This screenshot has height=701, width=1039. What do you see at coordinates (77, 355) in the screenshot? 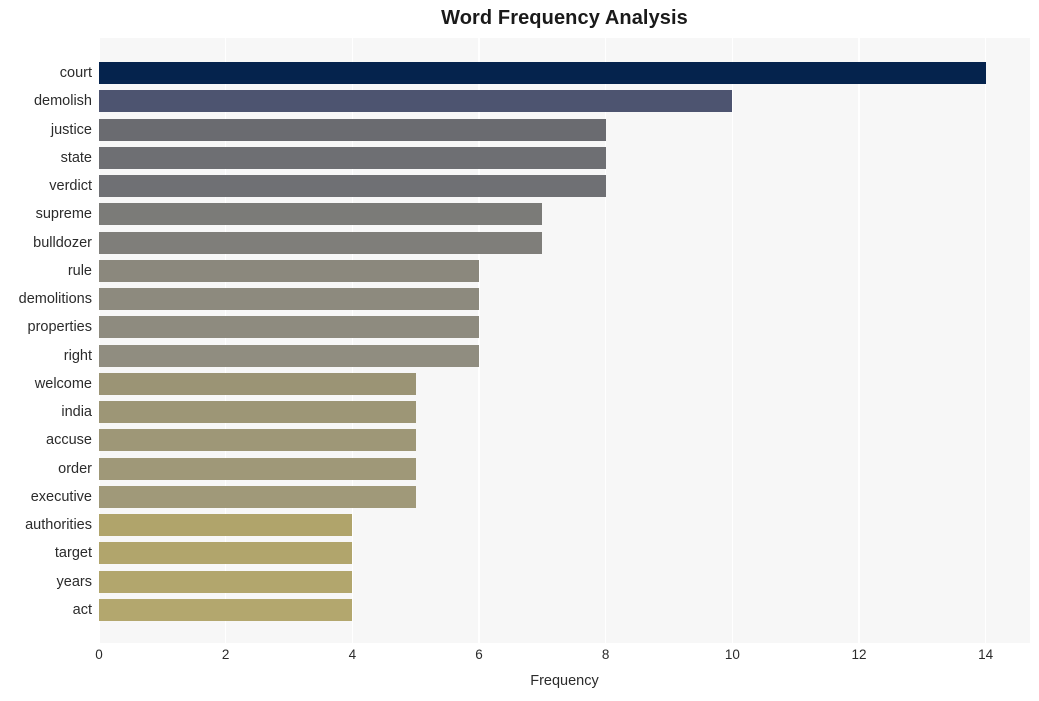
I see `y-tick-label: right` at bounding box center [77, 355].